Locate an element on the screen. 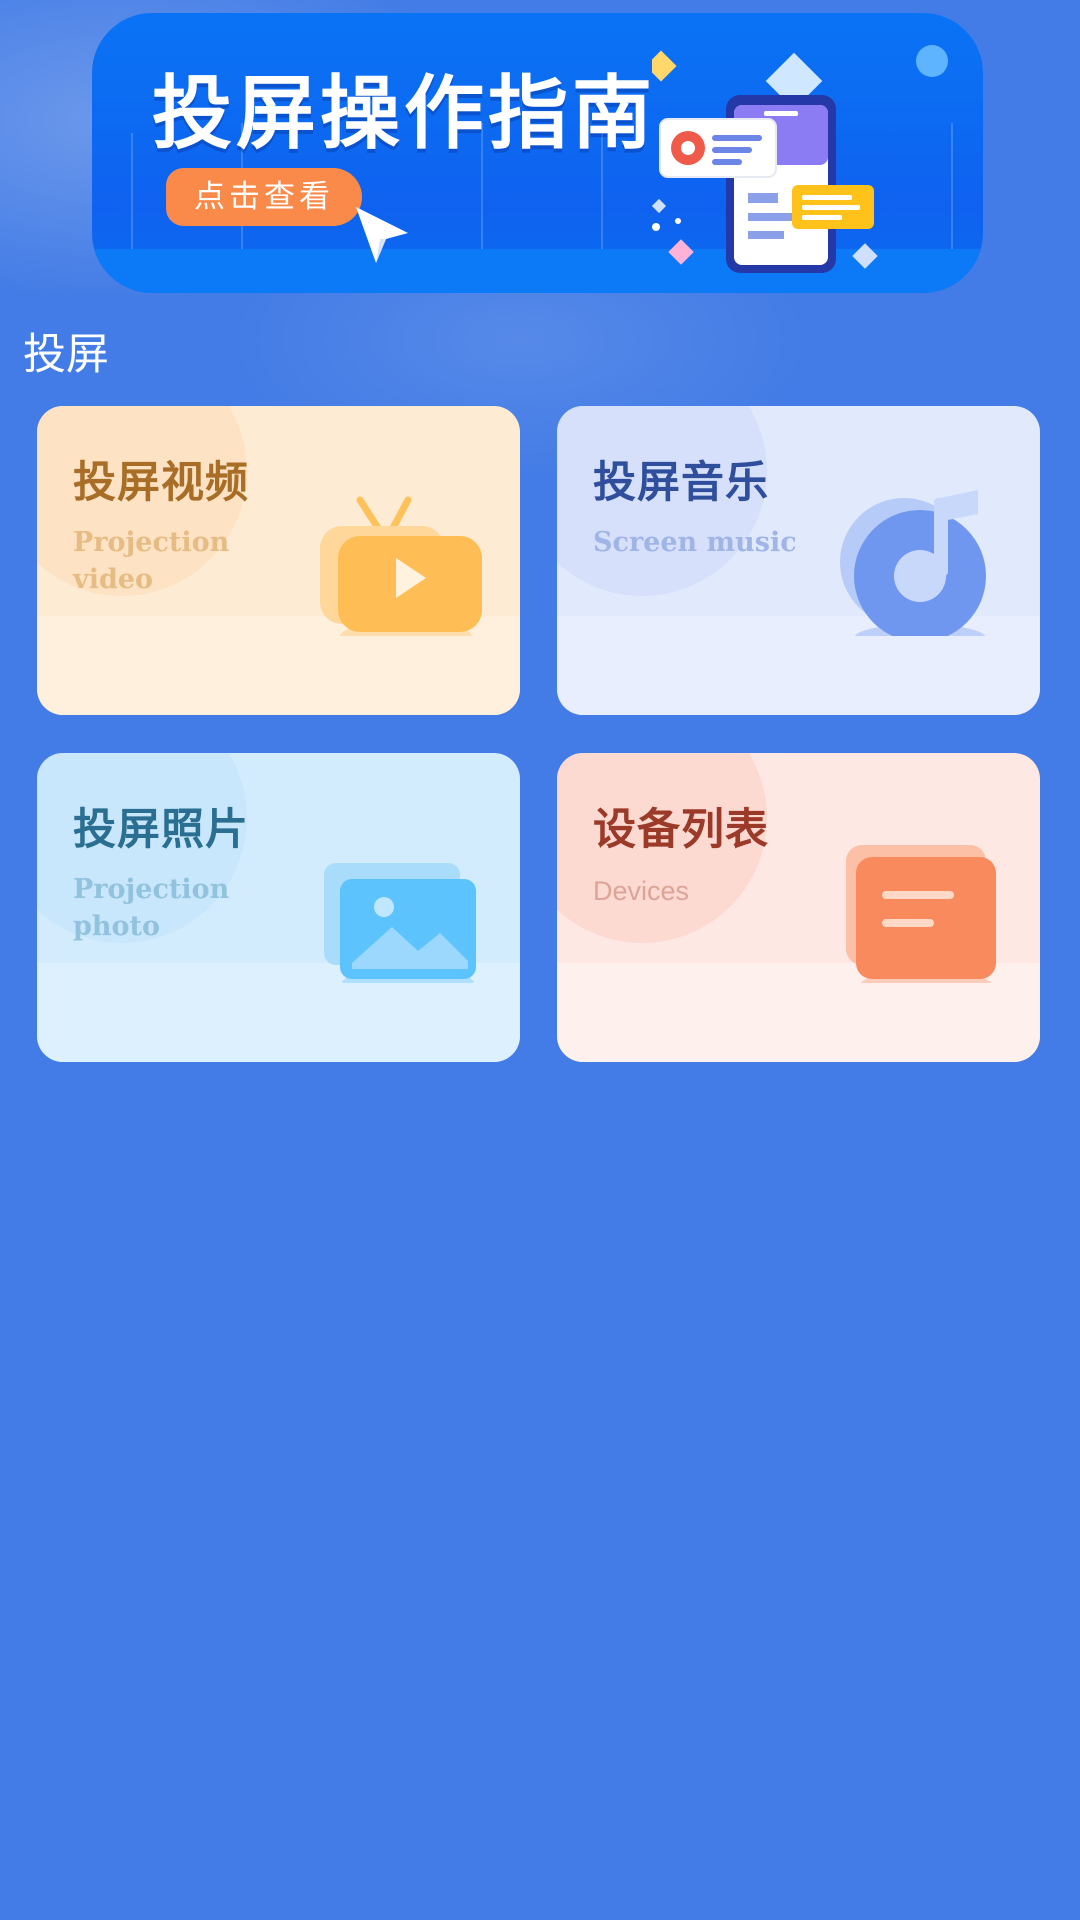 This screenshot has height=1920, width=1080. guide-banner: 投屏操作指南 点击查看 is located at coordinates (537, 153).